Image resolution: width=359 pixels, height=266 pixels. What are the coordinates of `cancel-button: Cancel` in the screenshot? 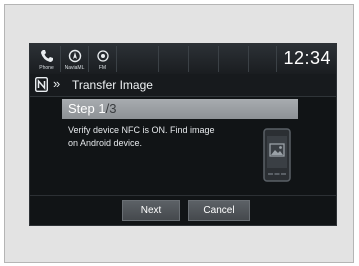 It's located at (219, 210).